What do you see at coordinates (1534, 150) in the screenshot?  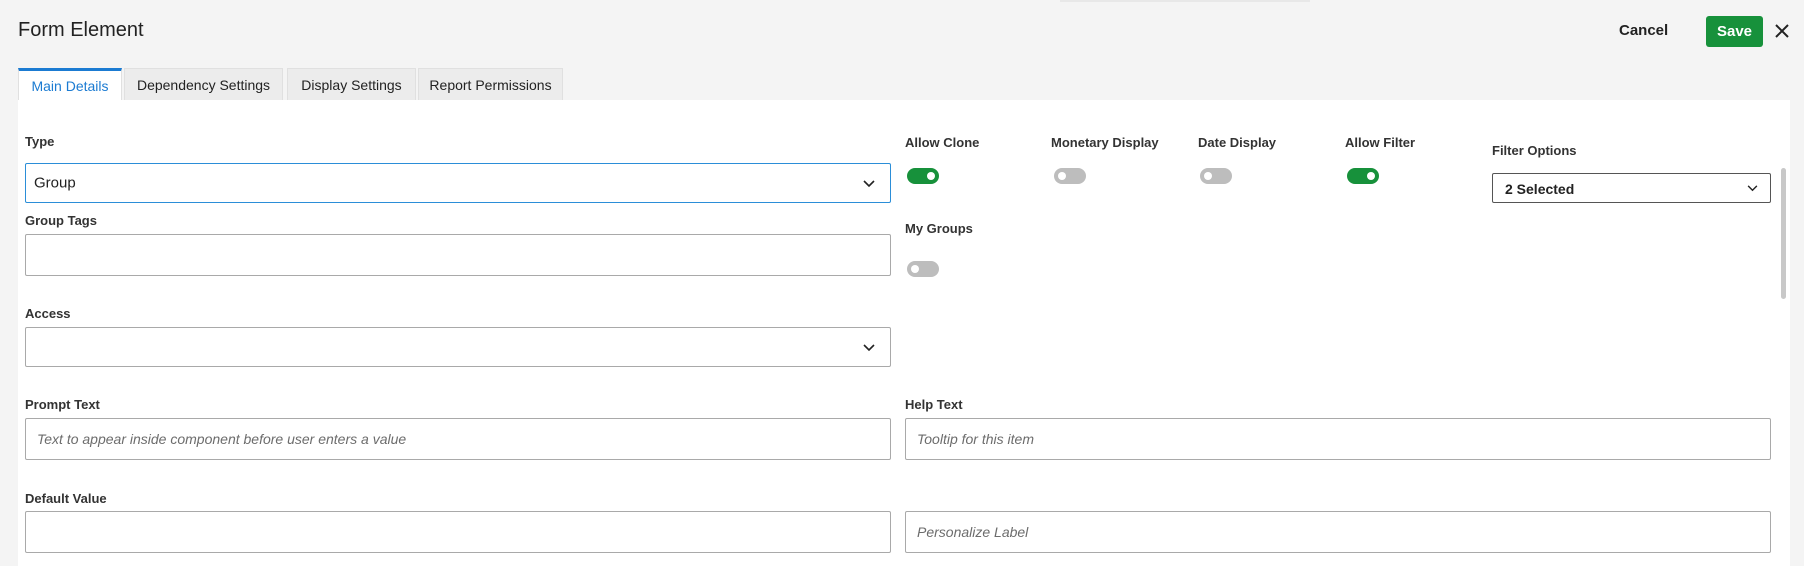 I see `filter-options-label: Filter Options` at bounding box center [1534, 150].